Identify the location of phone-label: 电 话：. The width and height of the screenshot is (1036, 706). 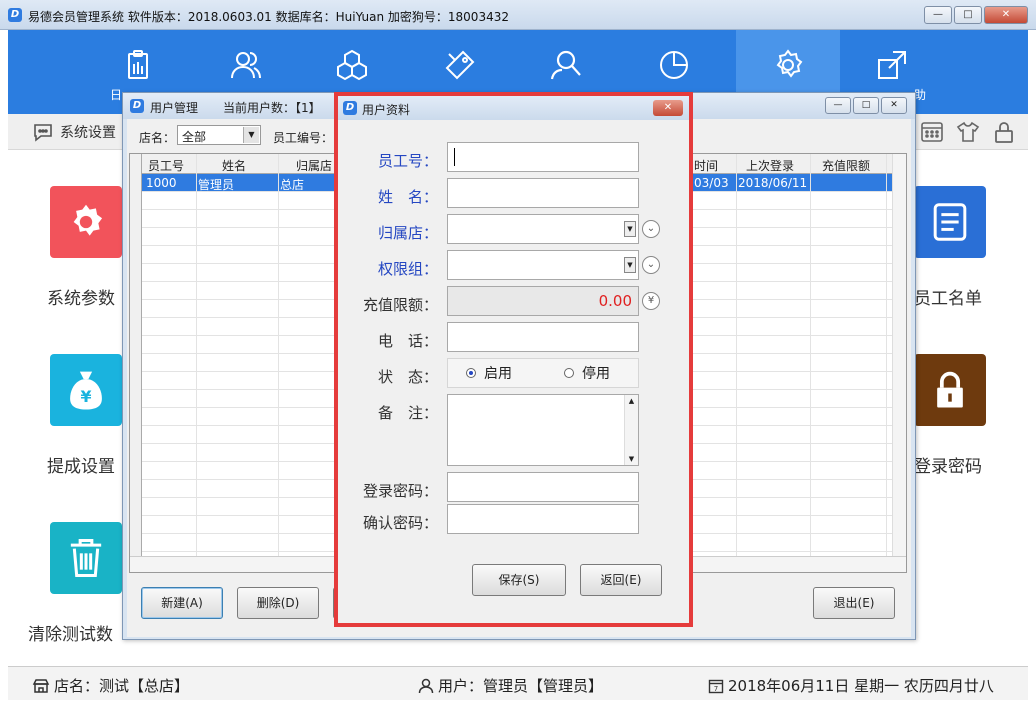
(407, 341).